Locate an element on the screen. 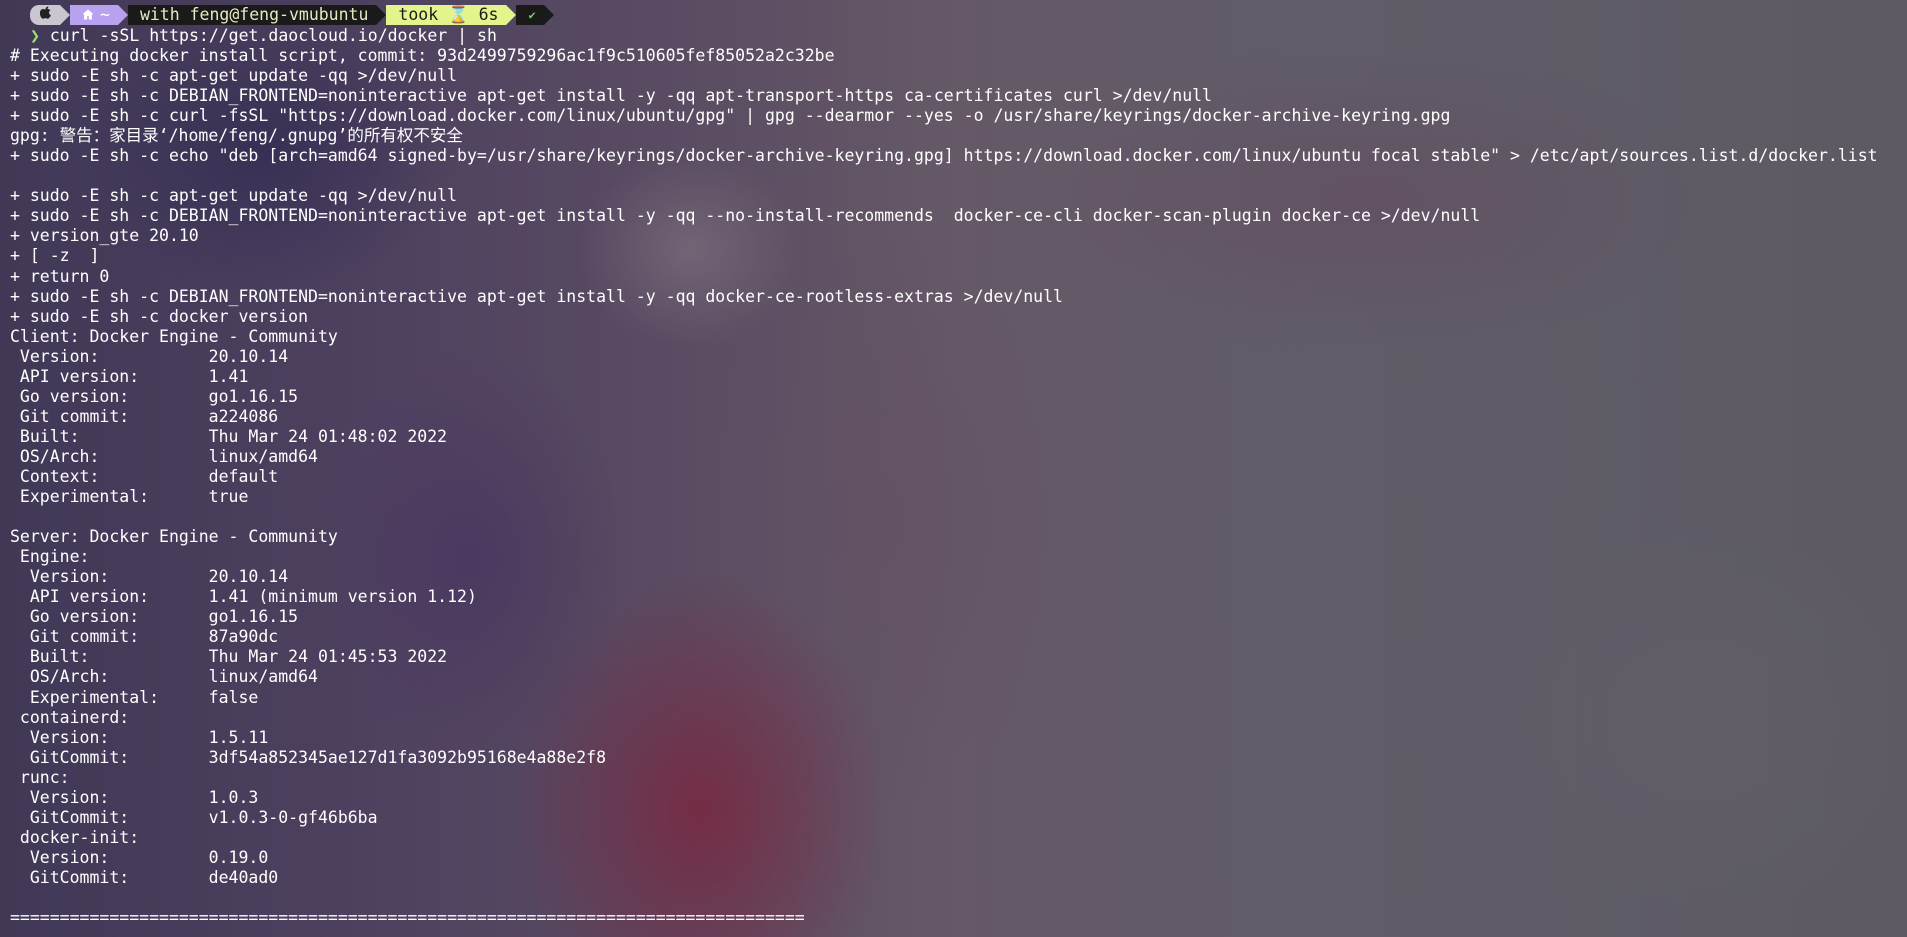 This screenshot has height=937, width=1907. output-line: Experimental: true is located at coordinates (129, 497).